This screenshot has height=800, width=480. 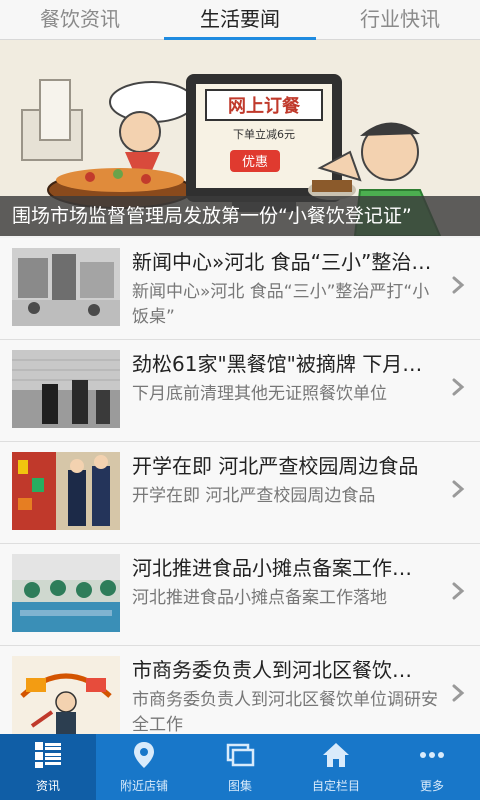 I want to click on nav-label: 附近店铺, so click(x=143, y=786).